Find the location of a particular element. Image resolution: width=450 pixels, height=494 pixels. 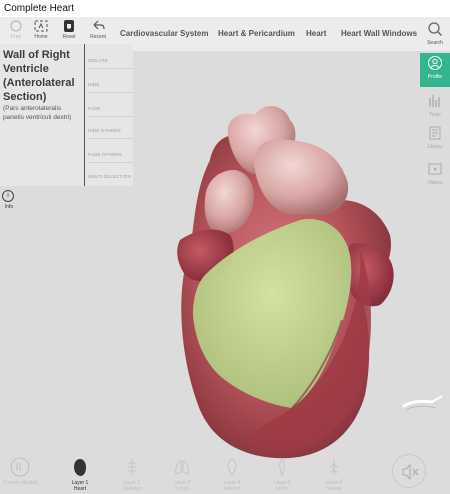

profile-button: Profile is located at coordinates (435, 70).